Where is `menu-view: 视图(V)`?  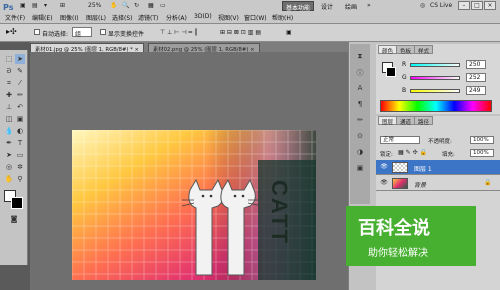 menu-view: 视图(V) is located at coordinates (228, 17).